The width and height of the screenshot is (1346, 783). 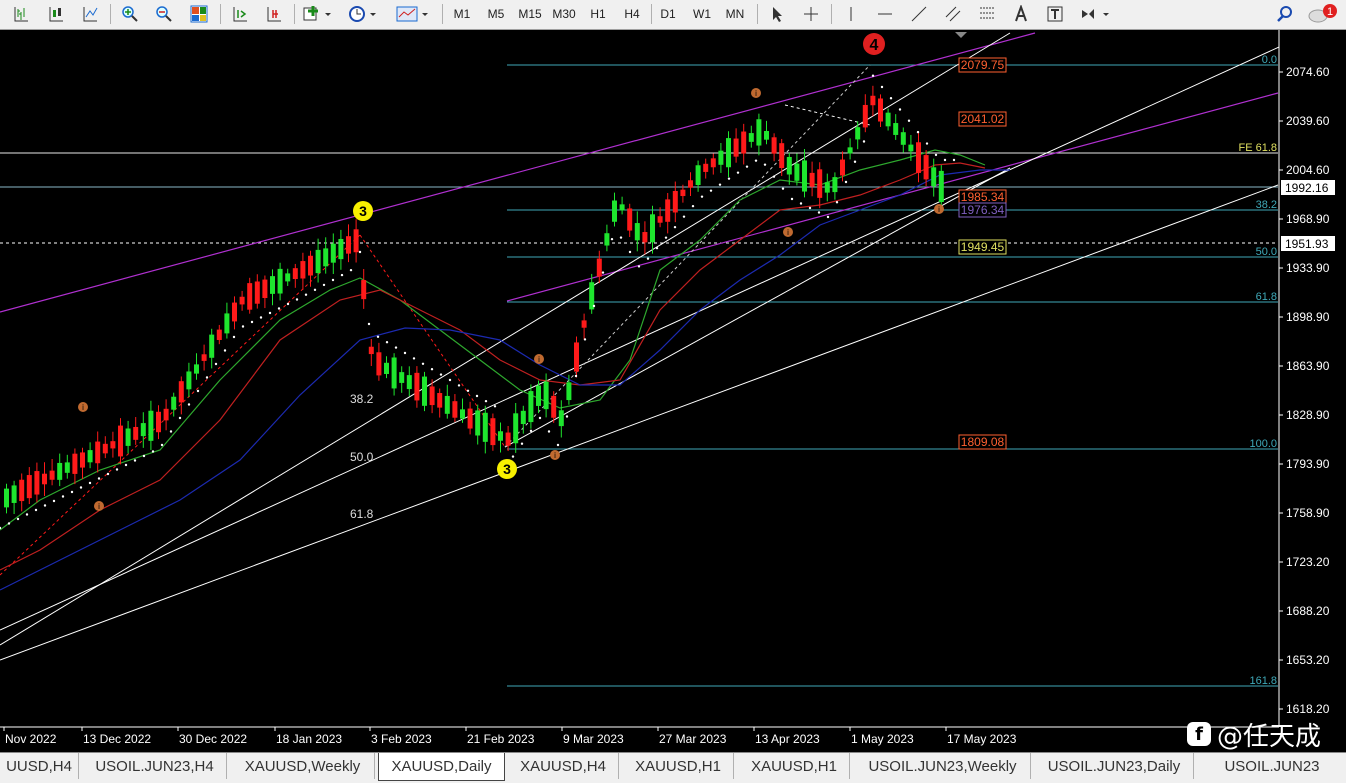 I want to click on text-tool-icon, so click(x=1021, y=14).